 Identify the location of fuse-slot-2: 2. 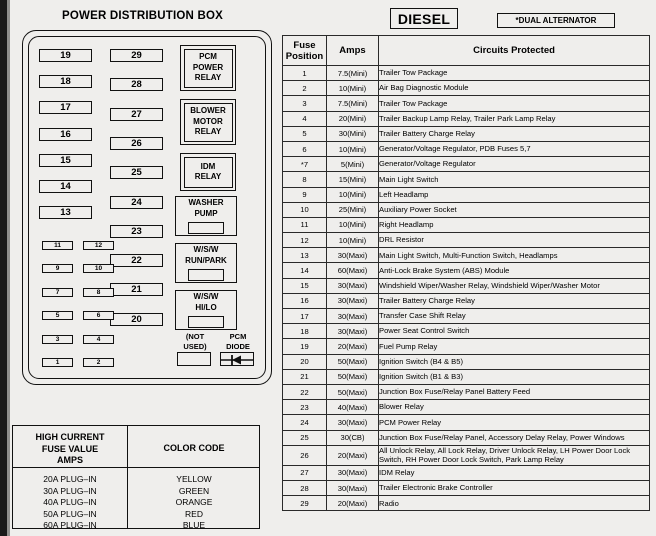
(98, 362).